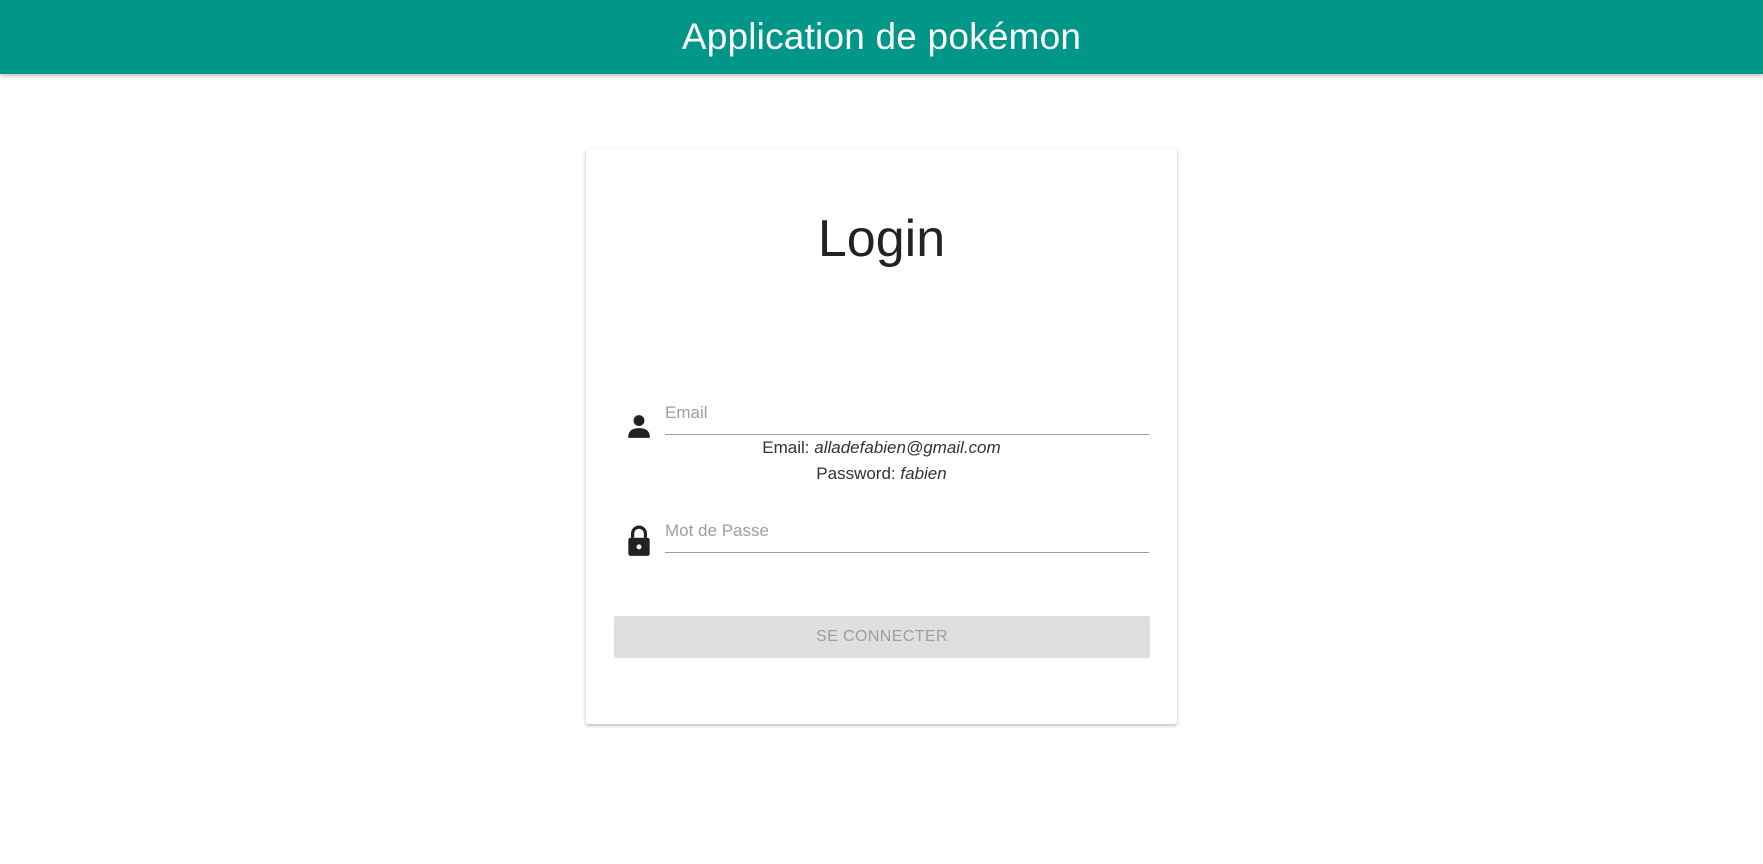 The height and width of the screenshot is (864, 1763). I want to click on email-input, so click(907, 413).